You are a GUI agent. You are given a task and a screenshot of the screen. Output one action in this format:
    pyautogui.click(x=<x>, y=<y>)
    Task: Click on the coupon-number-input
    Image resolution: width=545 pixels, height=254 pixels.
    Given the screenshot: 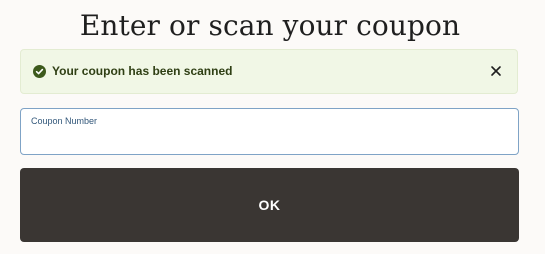 What is the action you would take?
    pyautogui.click(x=268, y=140)
    